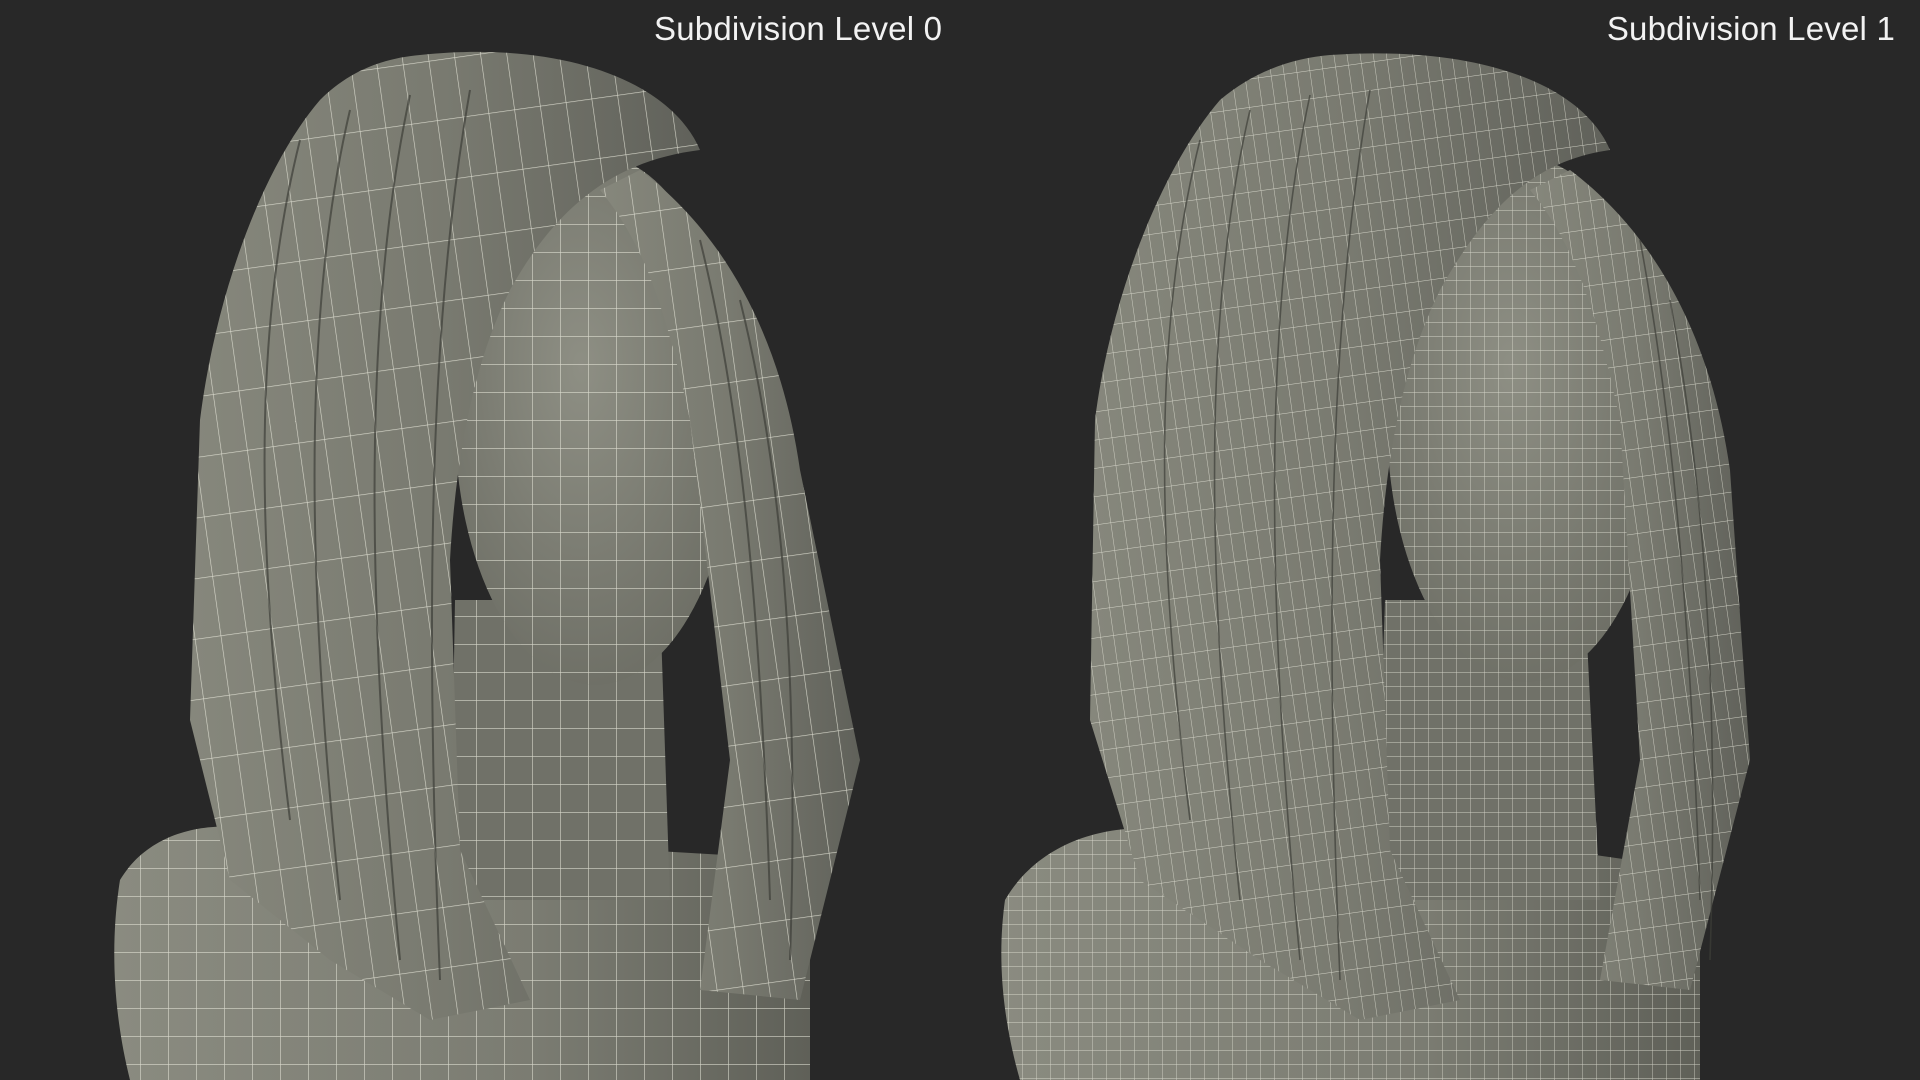  What do you see at coordinates (798, 28) in the screenshot?
I see `subdivision-level-0-label: Subdivision Level 0` at bounding box center [798, 28].